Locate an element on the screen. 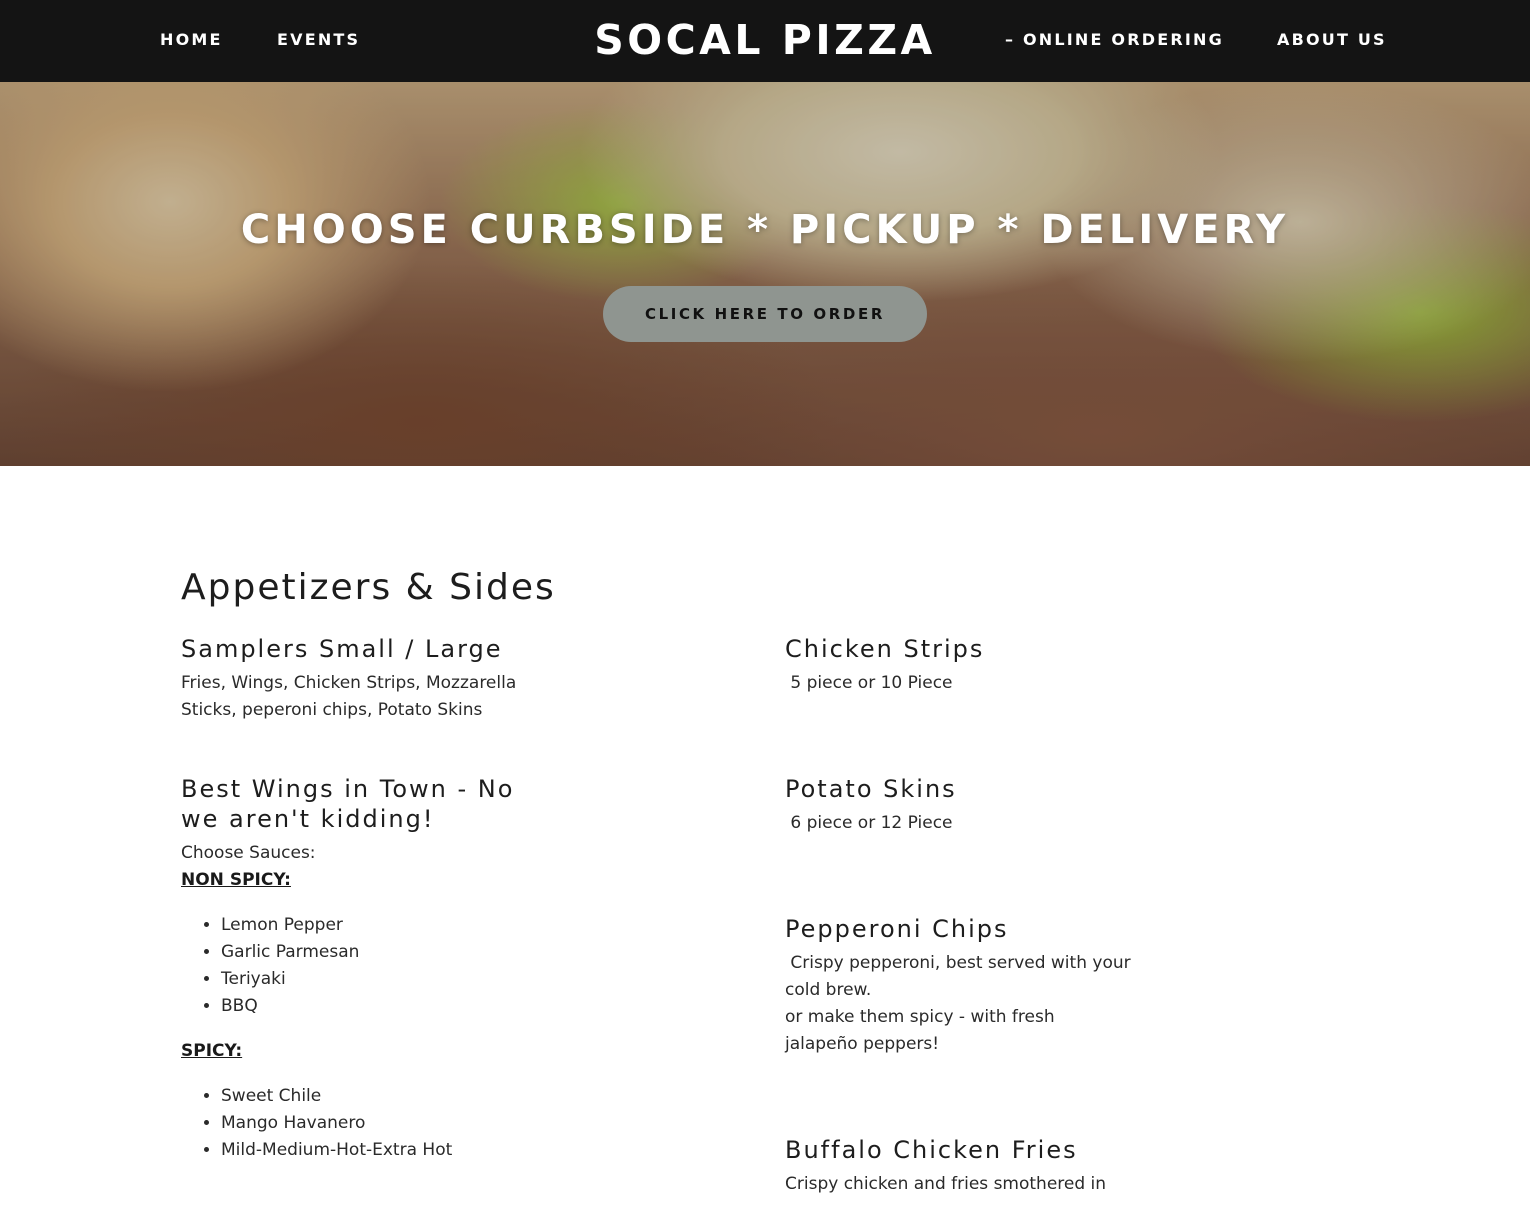 This screenshot has height=1206, width=1530. menu-item-name: Potato Skins is located at coordinates (871, 789).